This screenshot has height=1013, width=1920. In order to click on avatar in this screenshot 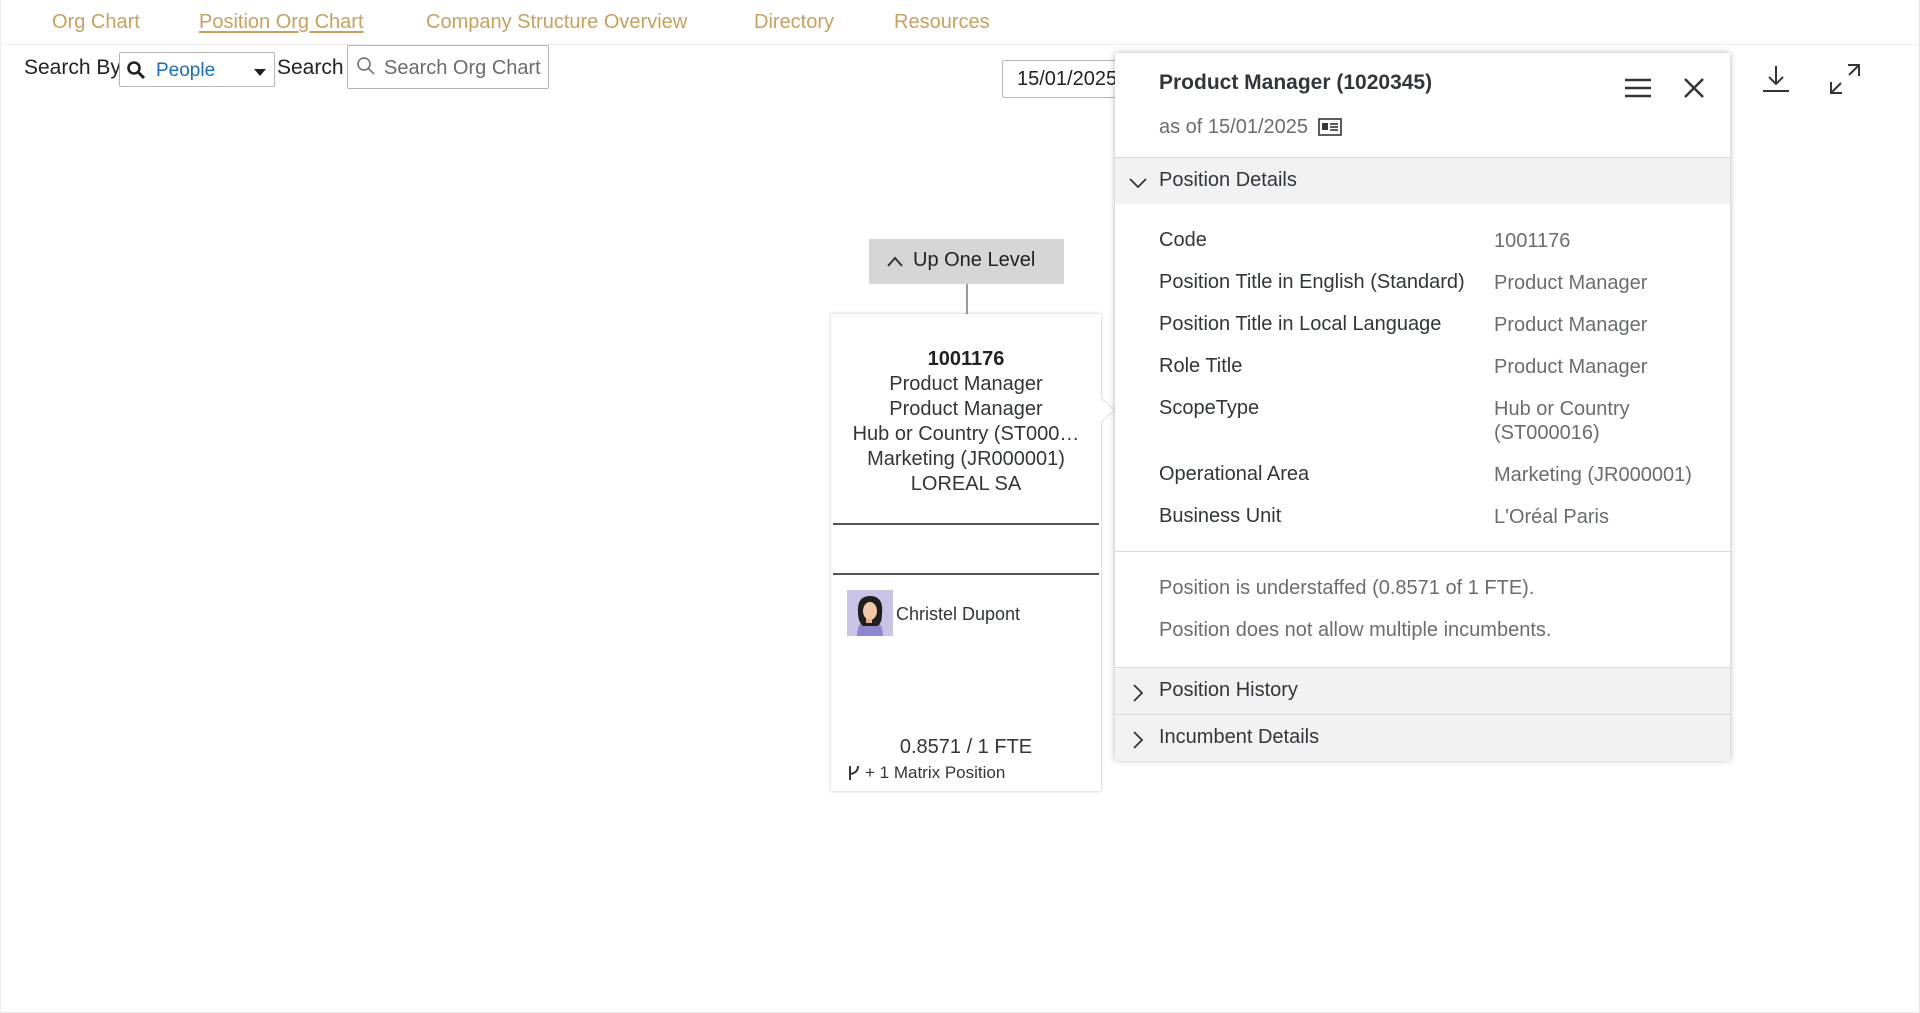, I will do `click(870, 613)`.